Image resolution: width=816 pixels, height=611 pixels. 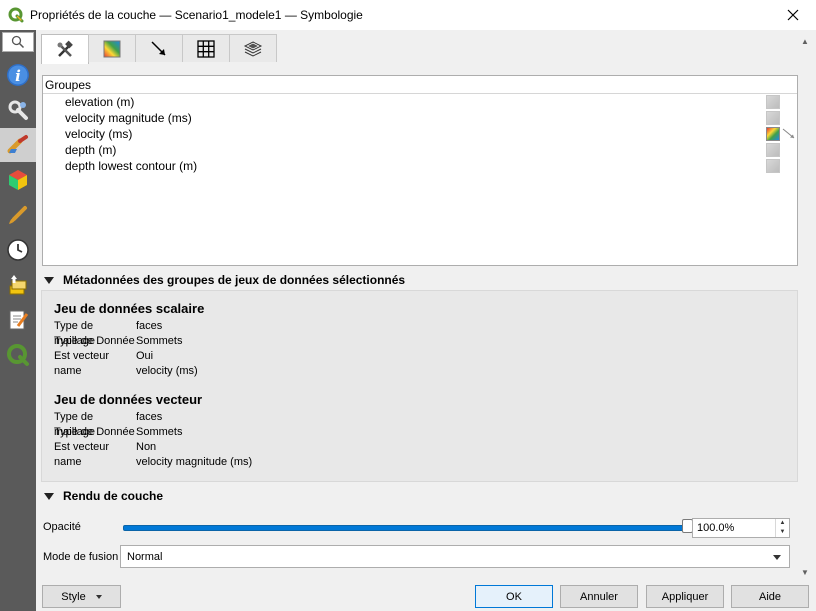 What do you see at coordinates (770, 596) in the screenshot?
I see `help-button: Aide` at bounding box center [770, 596].